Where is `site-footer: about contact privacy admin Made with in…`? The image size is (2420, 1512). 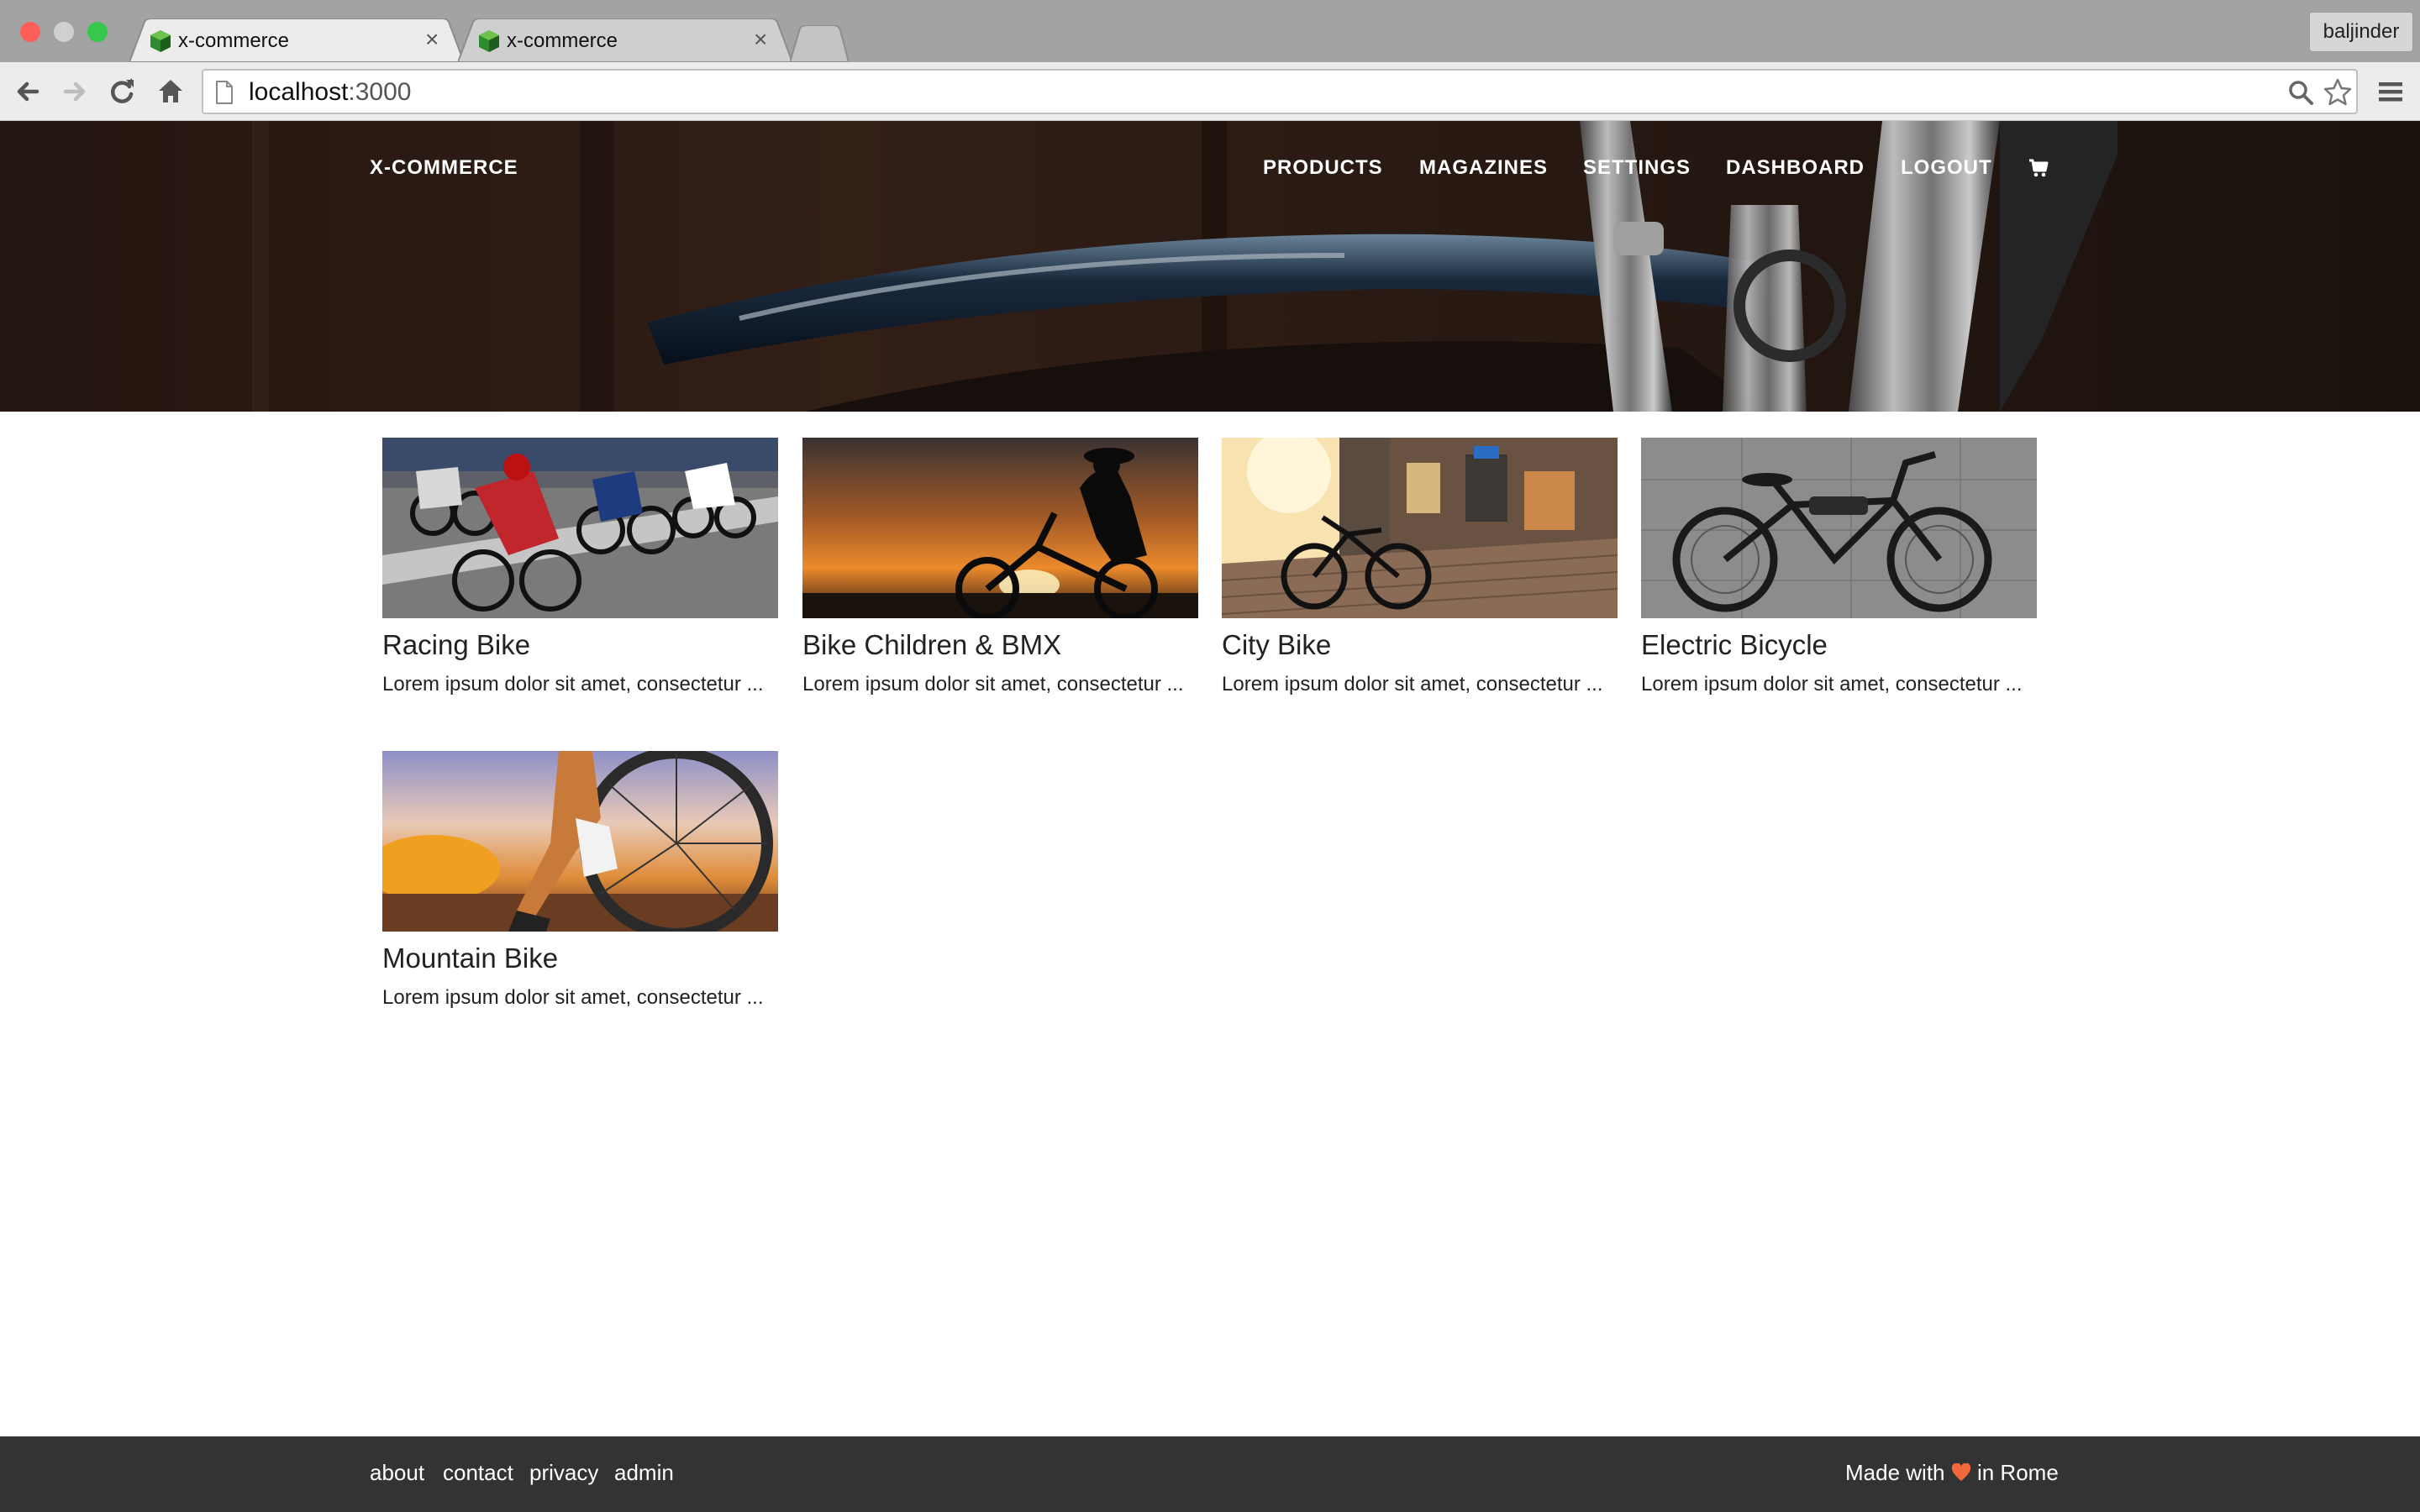
site-footer: about contact privacy admin Made with in… is located at coordinates (1210, 1474).